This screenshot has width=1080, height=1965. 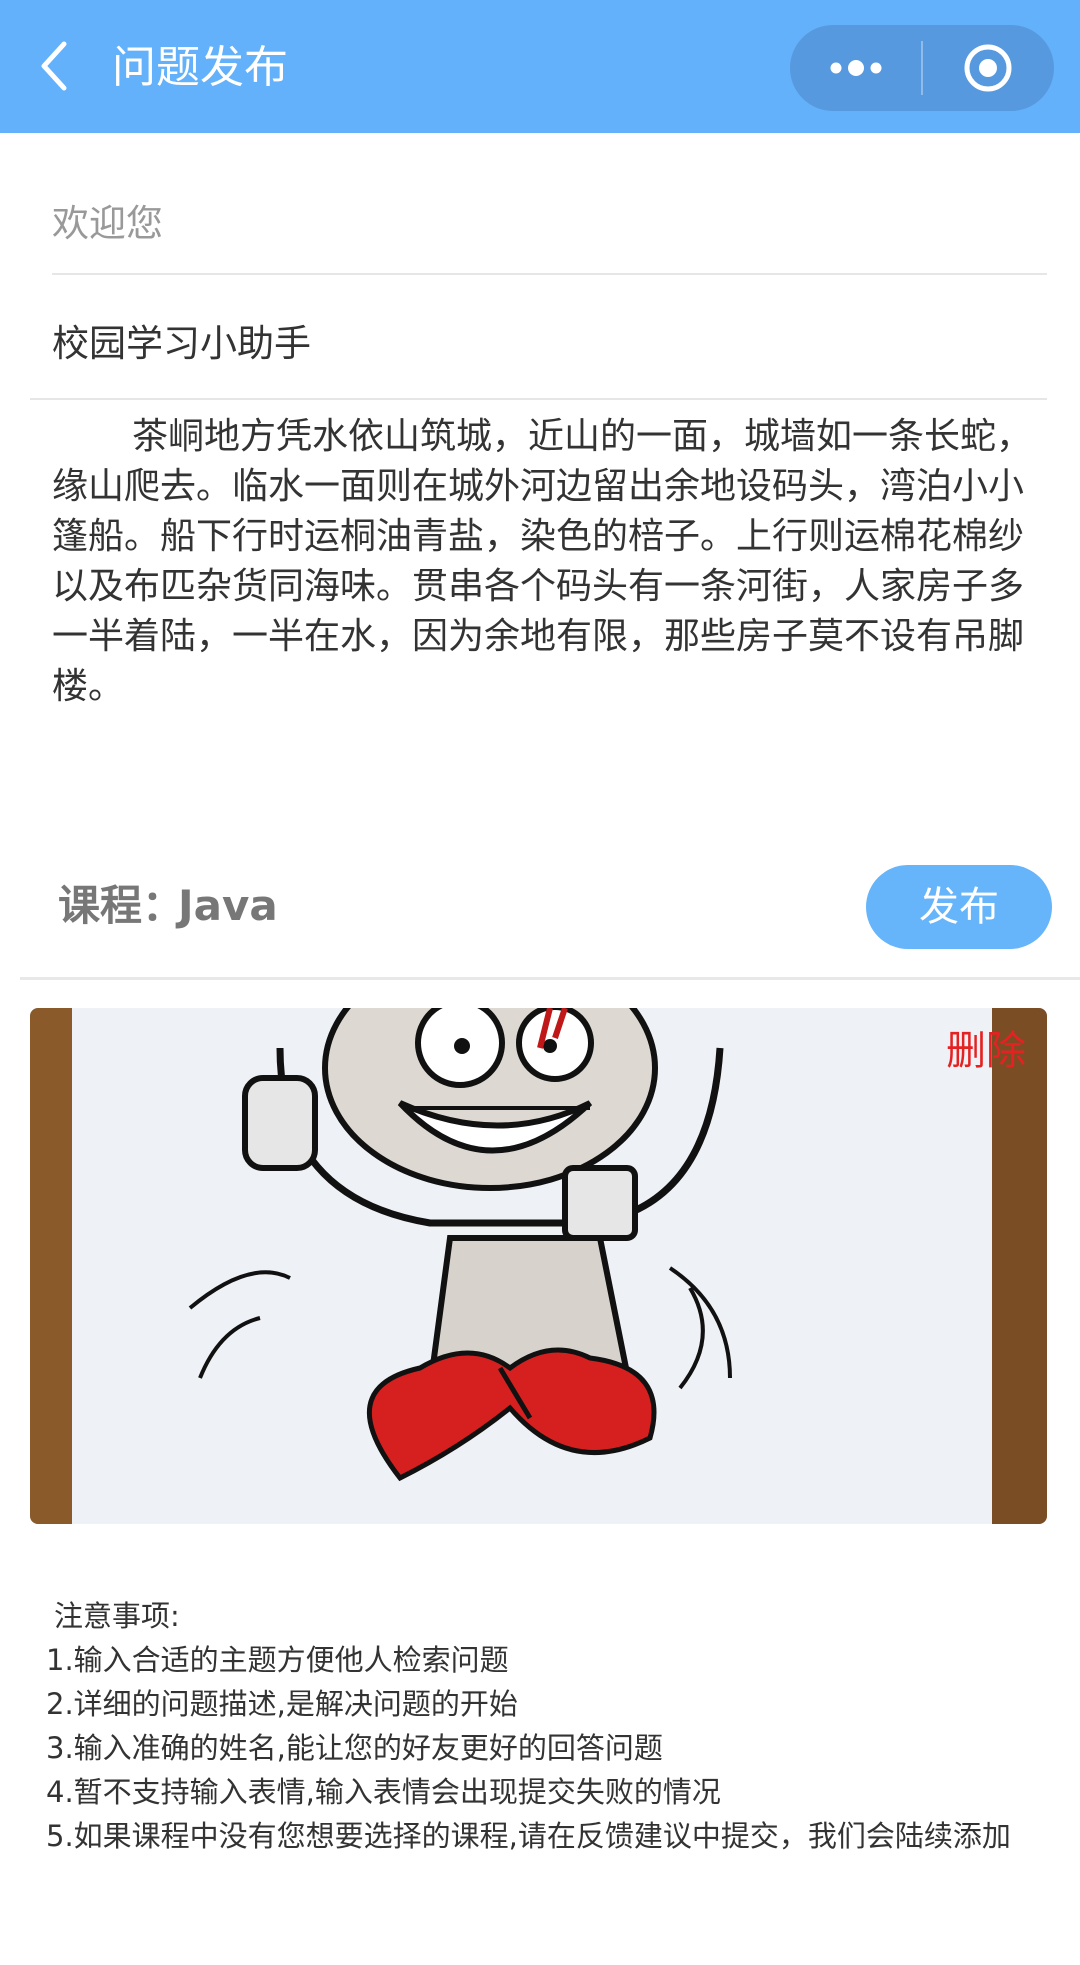 What do you see at coordinates (117, 1616) in the screenshot?
I see `notes-title: 注意事项:` at bounding box center [117, 1616].